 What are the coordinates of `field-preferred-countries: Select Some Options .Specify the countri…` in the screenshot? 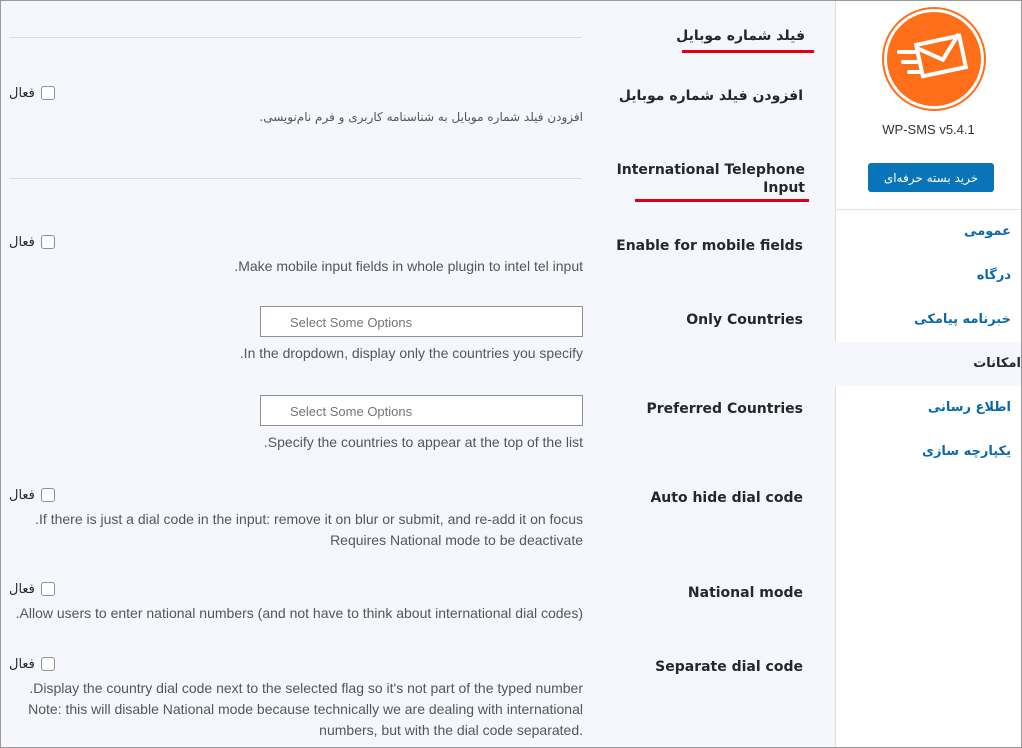 It's located at (296, 424).